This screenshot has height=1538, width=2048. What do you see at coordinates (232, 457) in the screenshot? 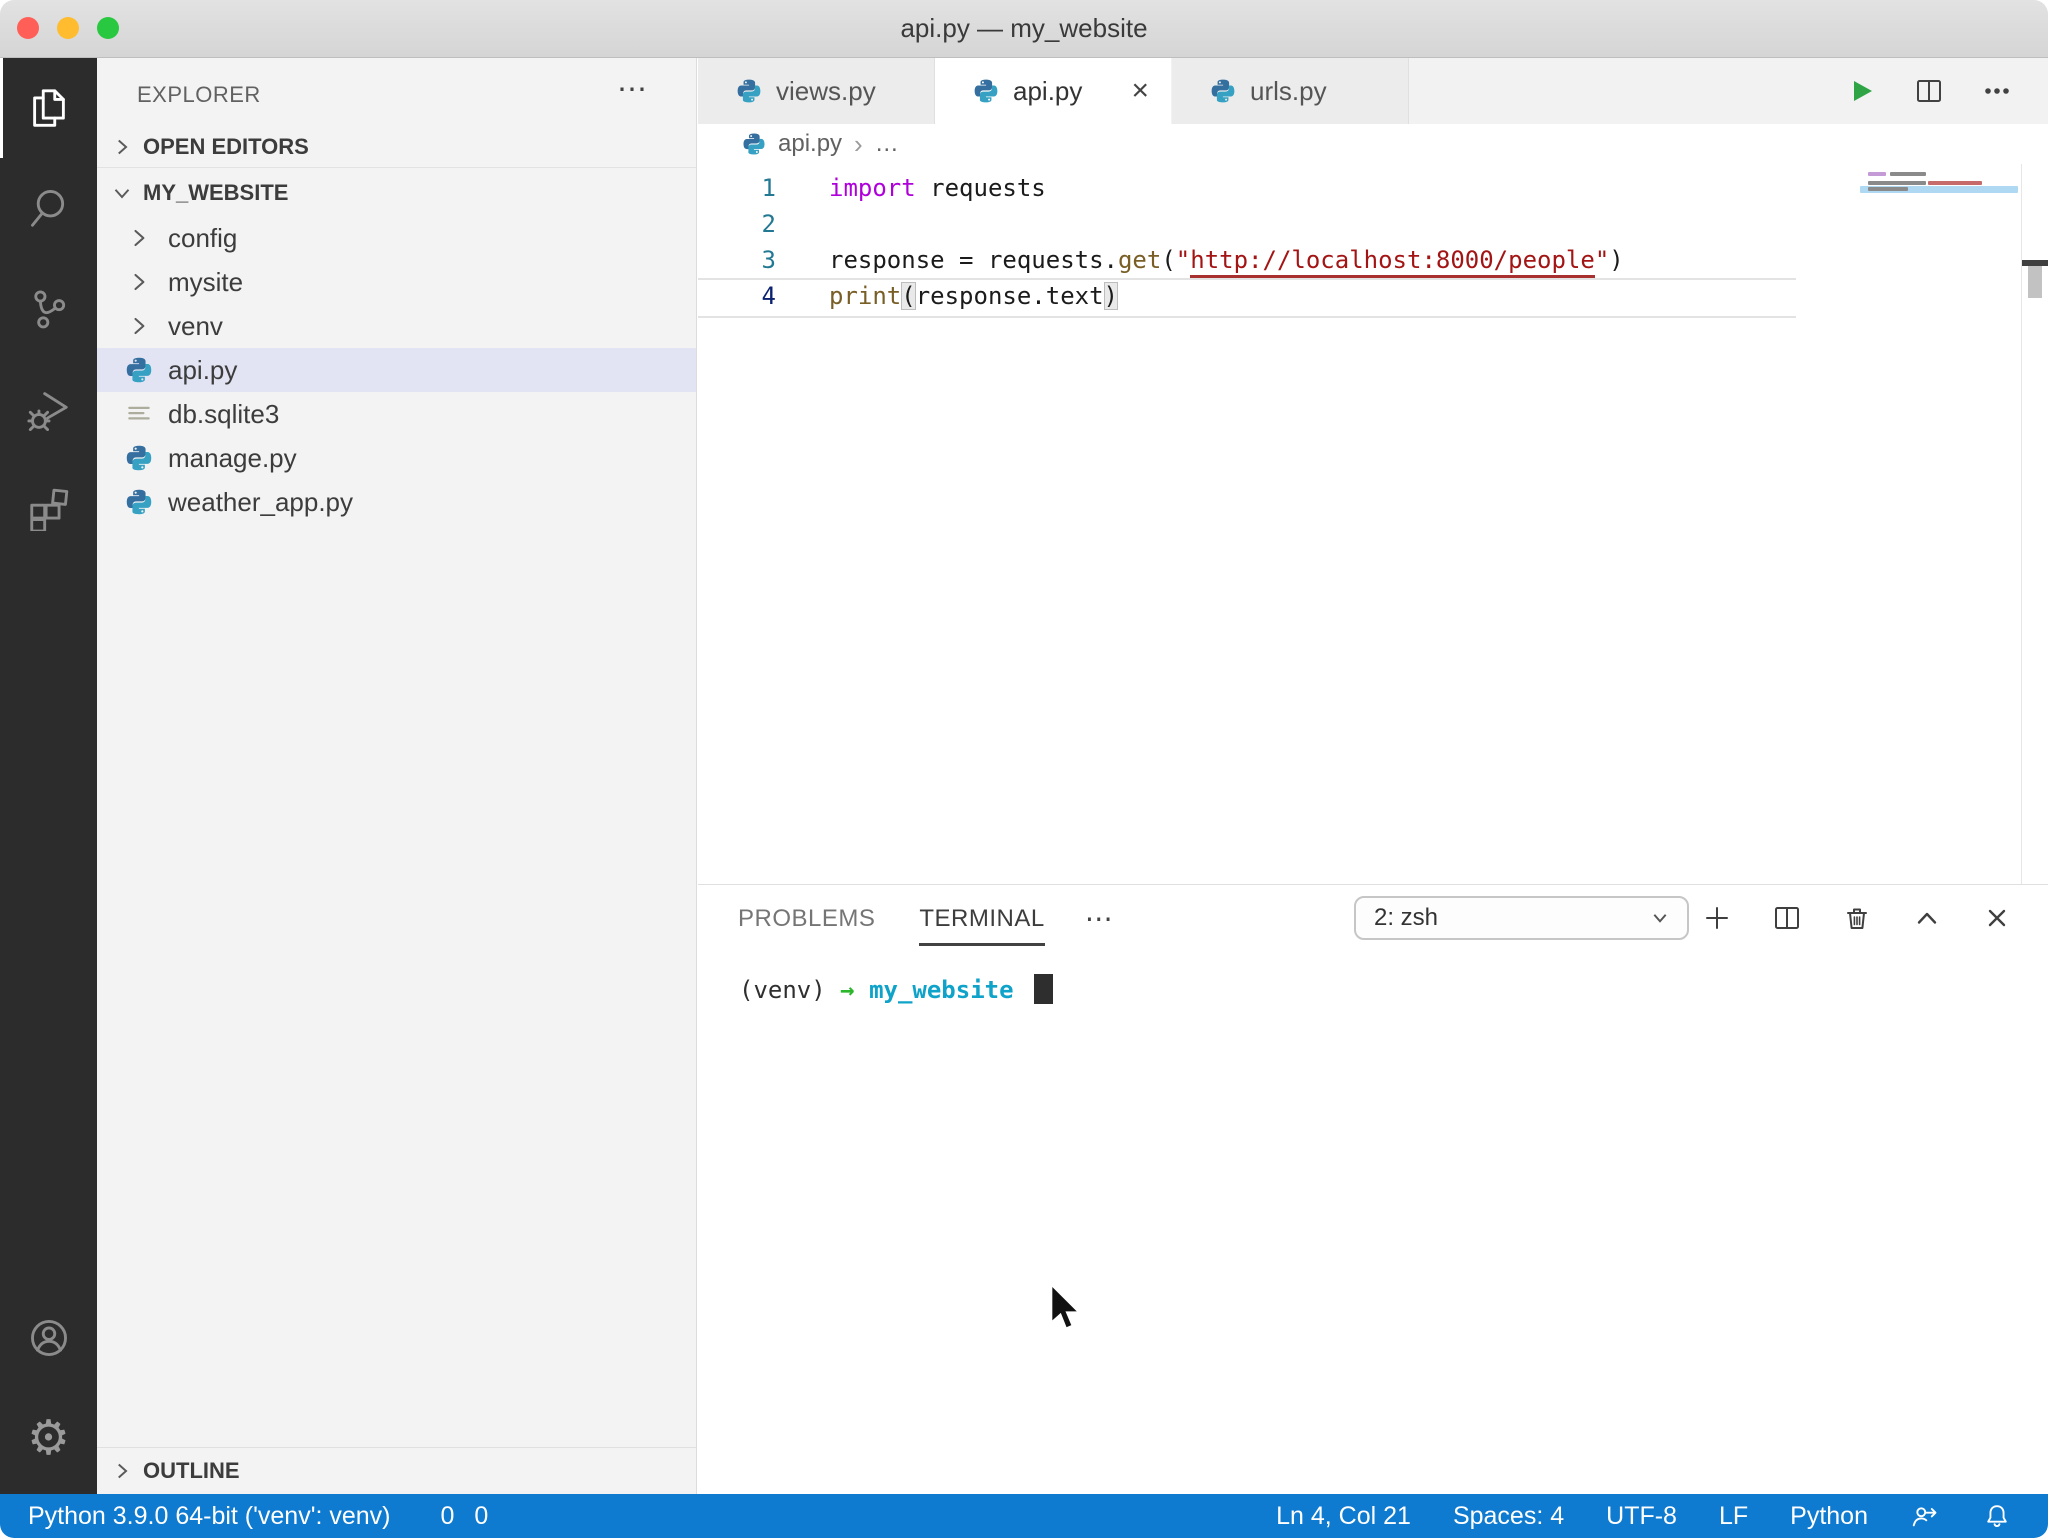
I see `tree-item-label: manage.py` at bounding box center [232, 457].